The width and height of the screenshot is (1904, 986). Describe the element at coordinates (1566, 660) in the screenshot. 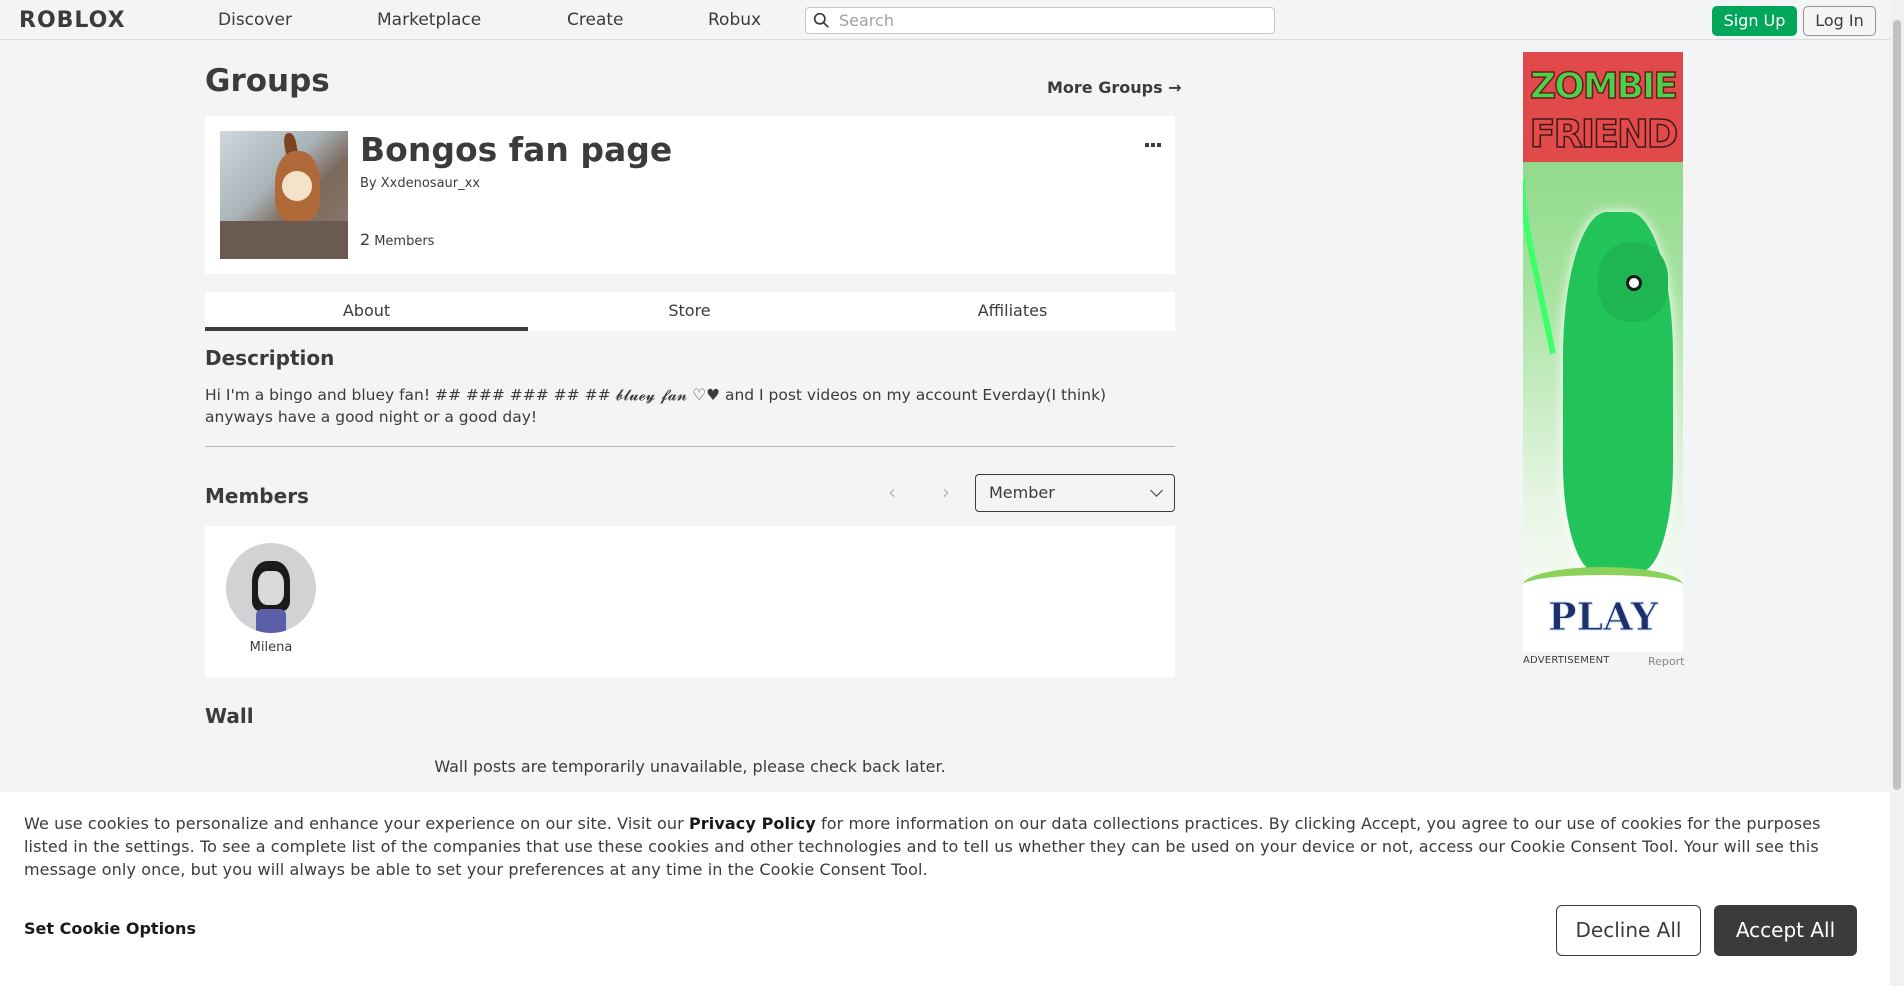

I see `advertisement-label: ADVERTISEMENT` at that location.